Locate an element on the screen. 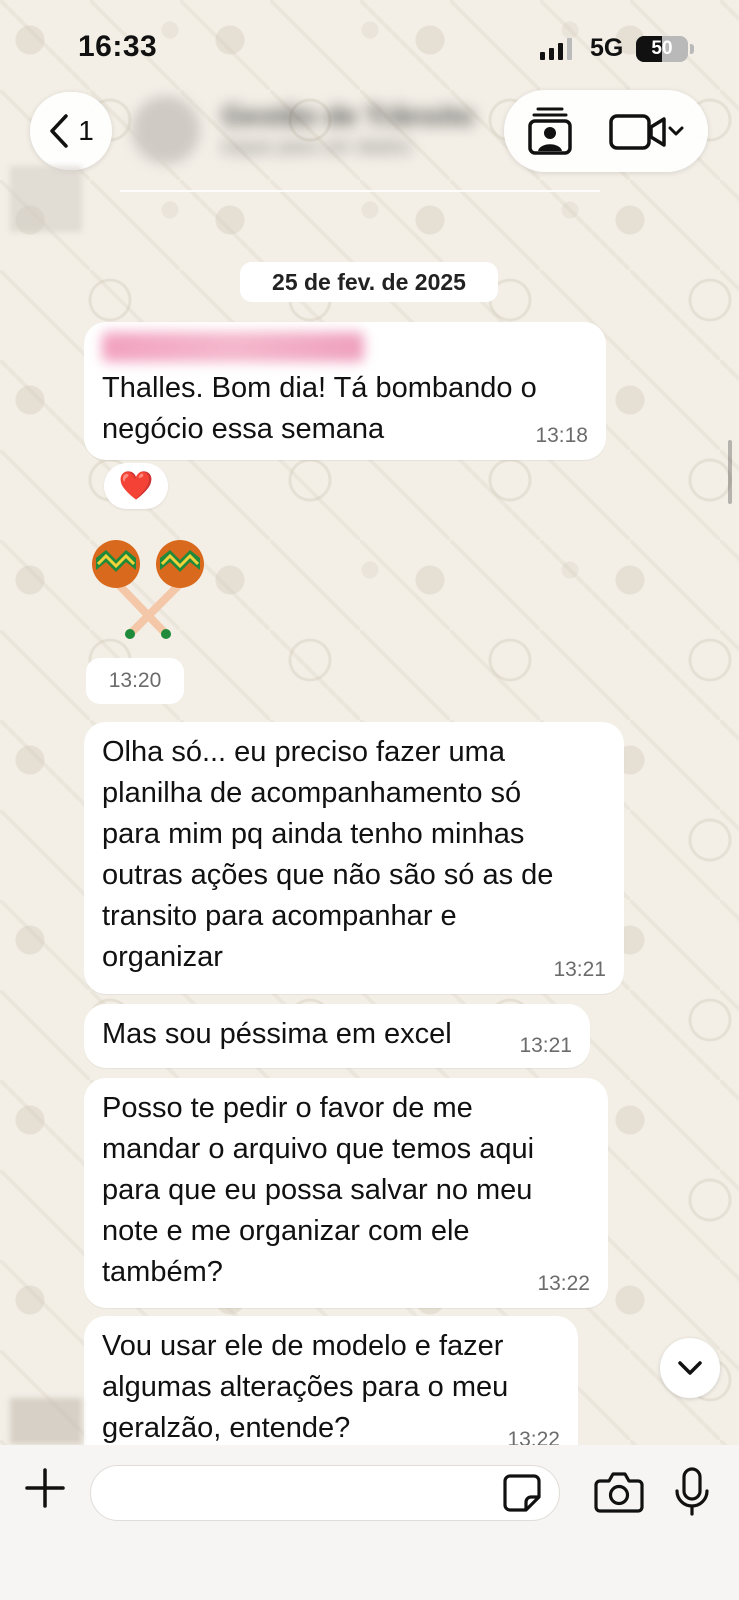 Image resolution: width=739 pixels, height=1600 pixels. call-actions is located at coordinates (606, 131).